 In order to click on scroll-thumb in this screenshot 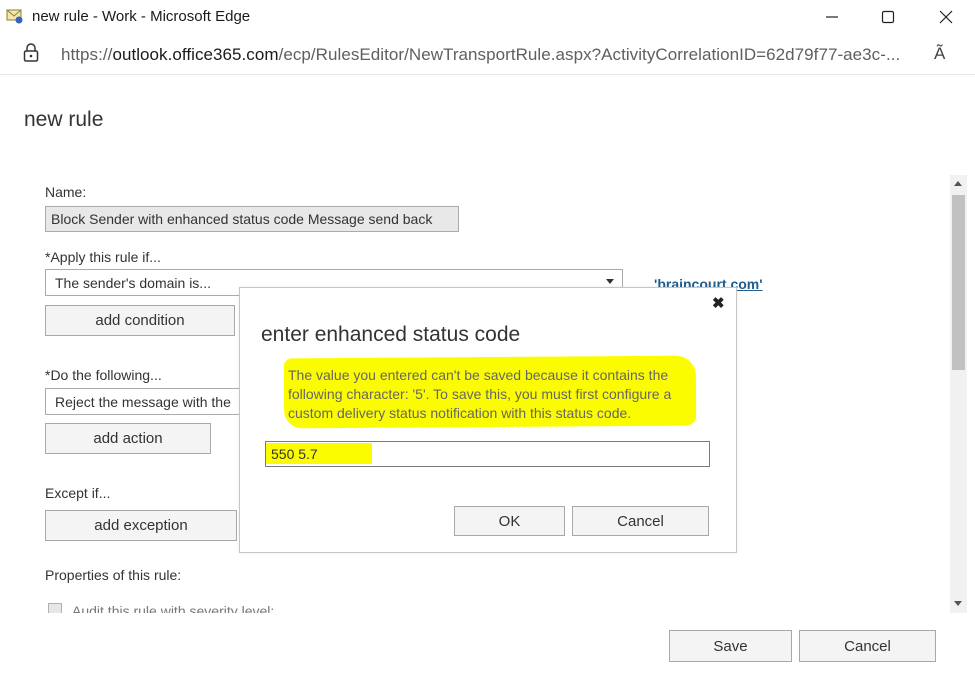, I will do `click(958, 282)`.